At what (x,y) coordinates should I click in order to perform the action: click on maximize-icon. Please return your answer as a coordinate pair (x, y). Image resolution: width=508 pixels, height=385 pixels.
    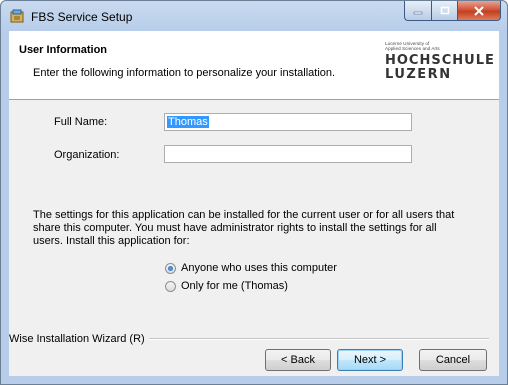
    Looking at the image, I should click on (444, 10).